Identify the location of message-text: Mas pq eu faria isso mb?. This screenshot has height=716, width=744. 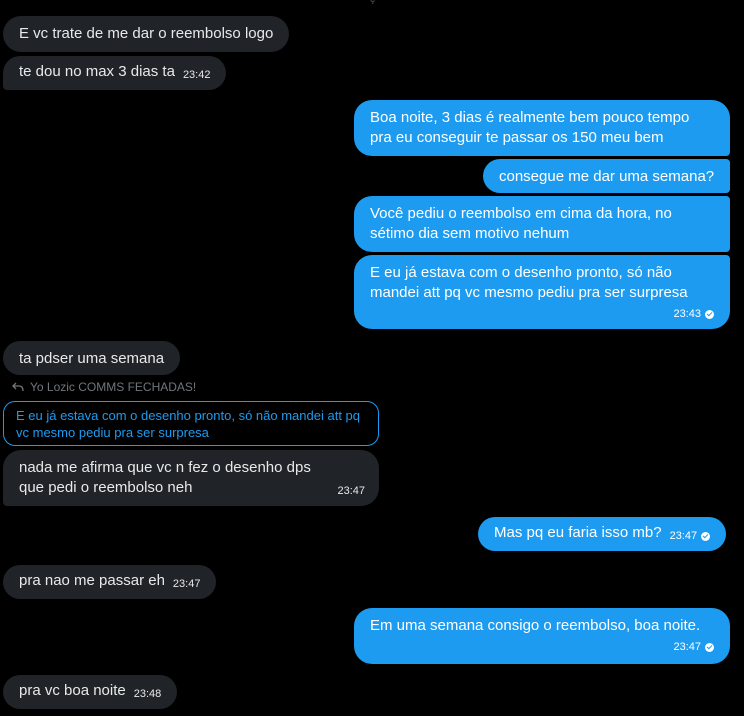
(578, 532).